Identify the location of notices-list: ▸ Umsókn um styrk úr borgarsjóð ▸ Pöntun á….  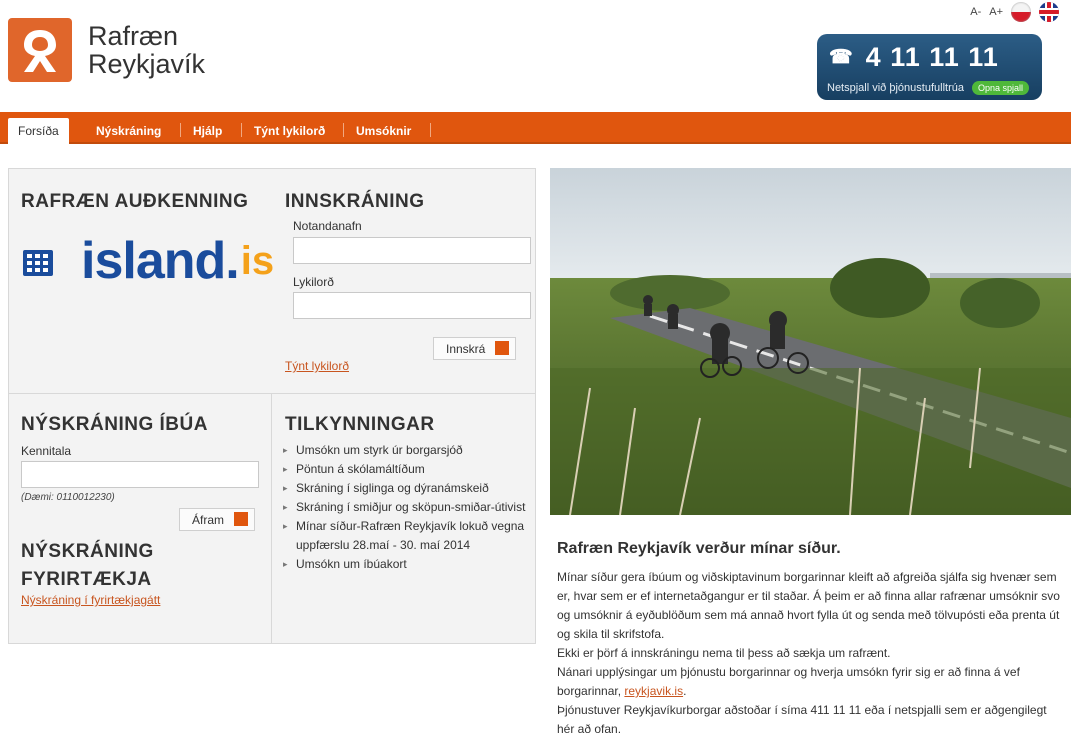
(407, 507).